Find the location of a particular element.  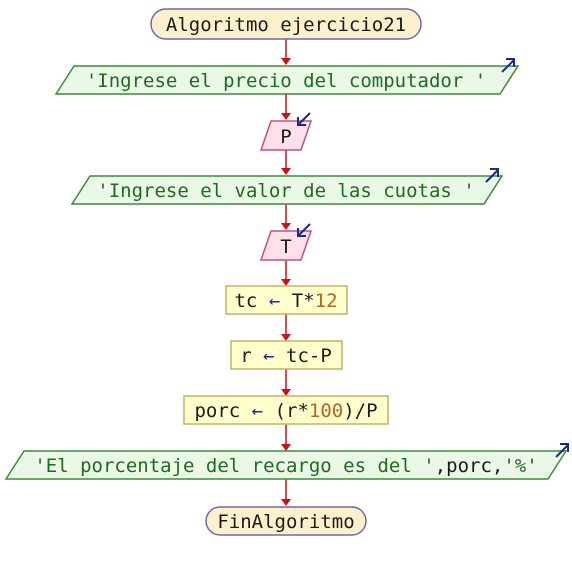

output-node-2: 'Ingrese el valor de las cuotas ' is located at coordinates (287, 186).